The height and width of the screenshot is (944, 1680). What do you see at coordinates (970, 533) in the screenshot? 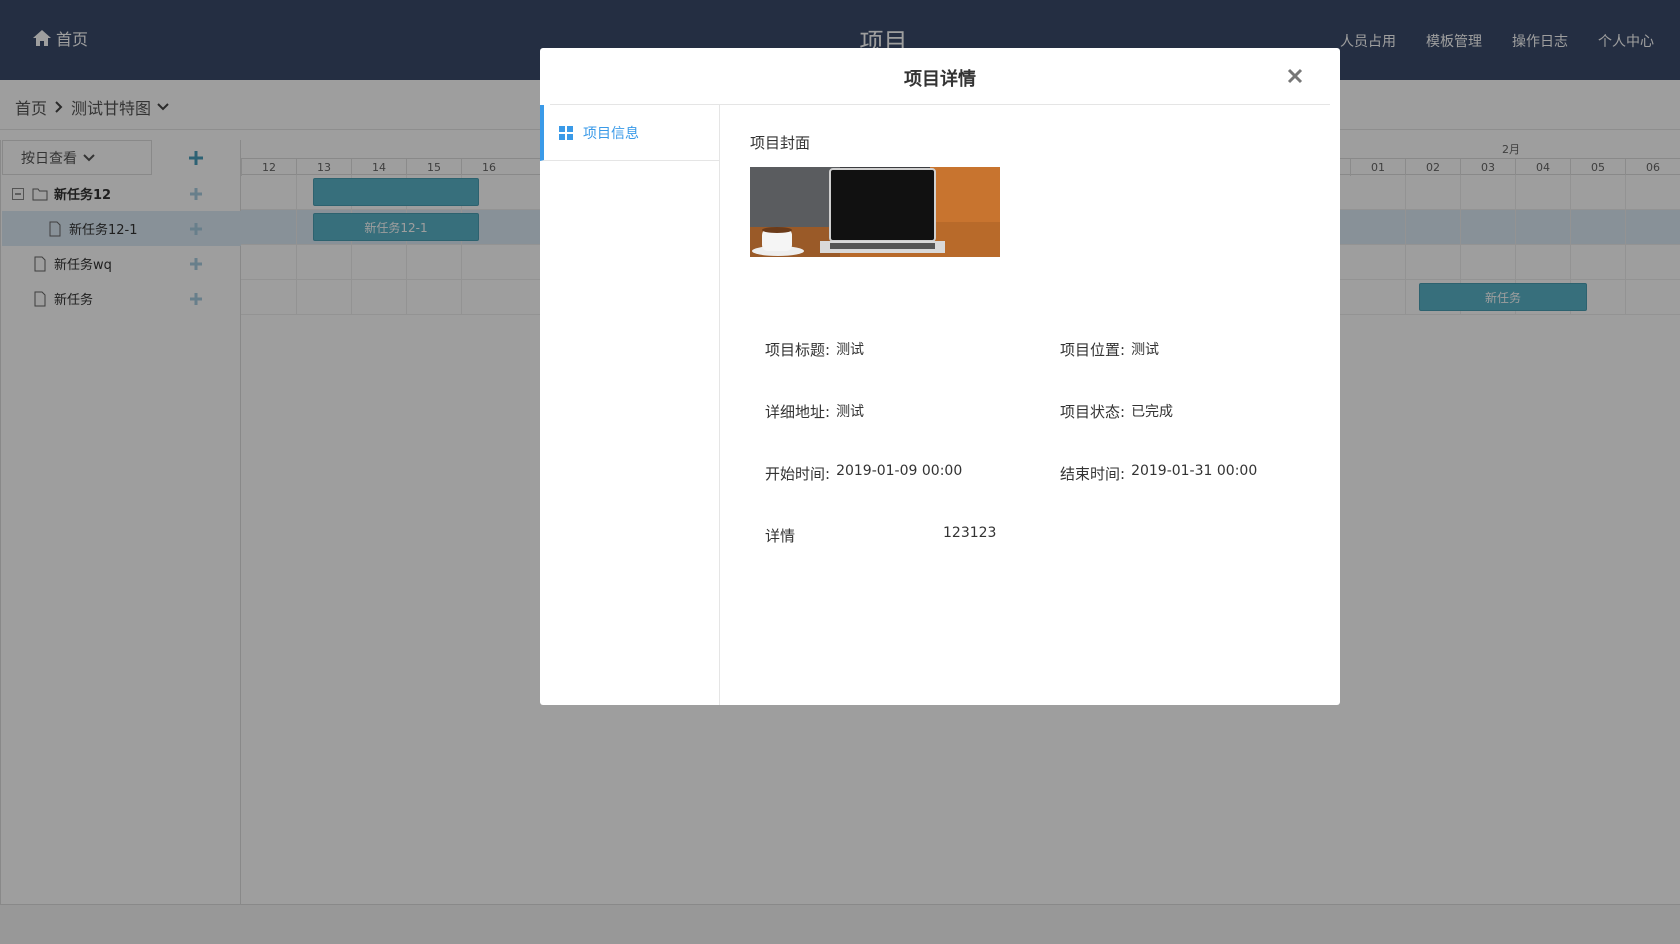
I see `field-value: 123123` at bounding box center [970, 533].